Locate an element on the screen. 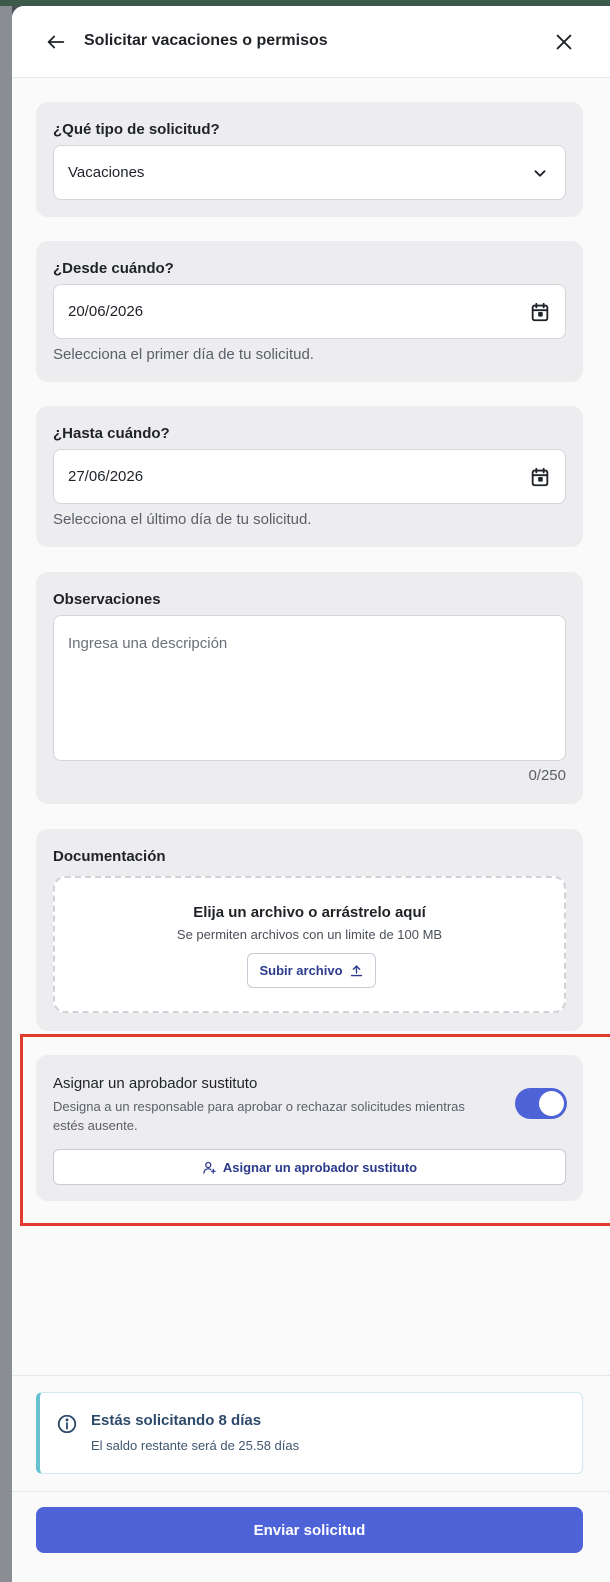  background-overlay is located at coordinates (6, 794).